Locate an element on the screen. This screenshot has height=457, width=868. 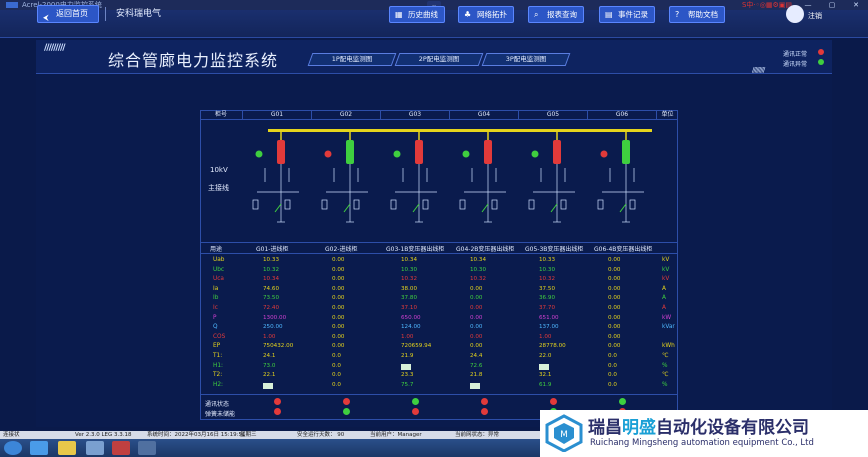
header-stripe-right: ///////// is located at coordinates (758, 70).